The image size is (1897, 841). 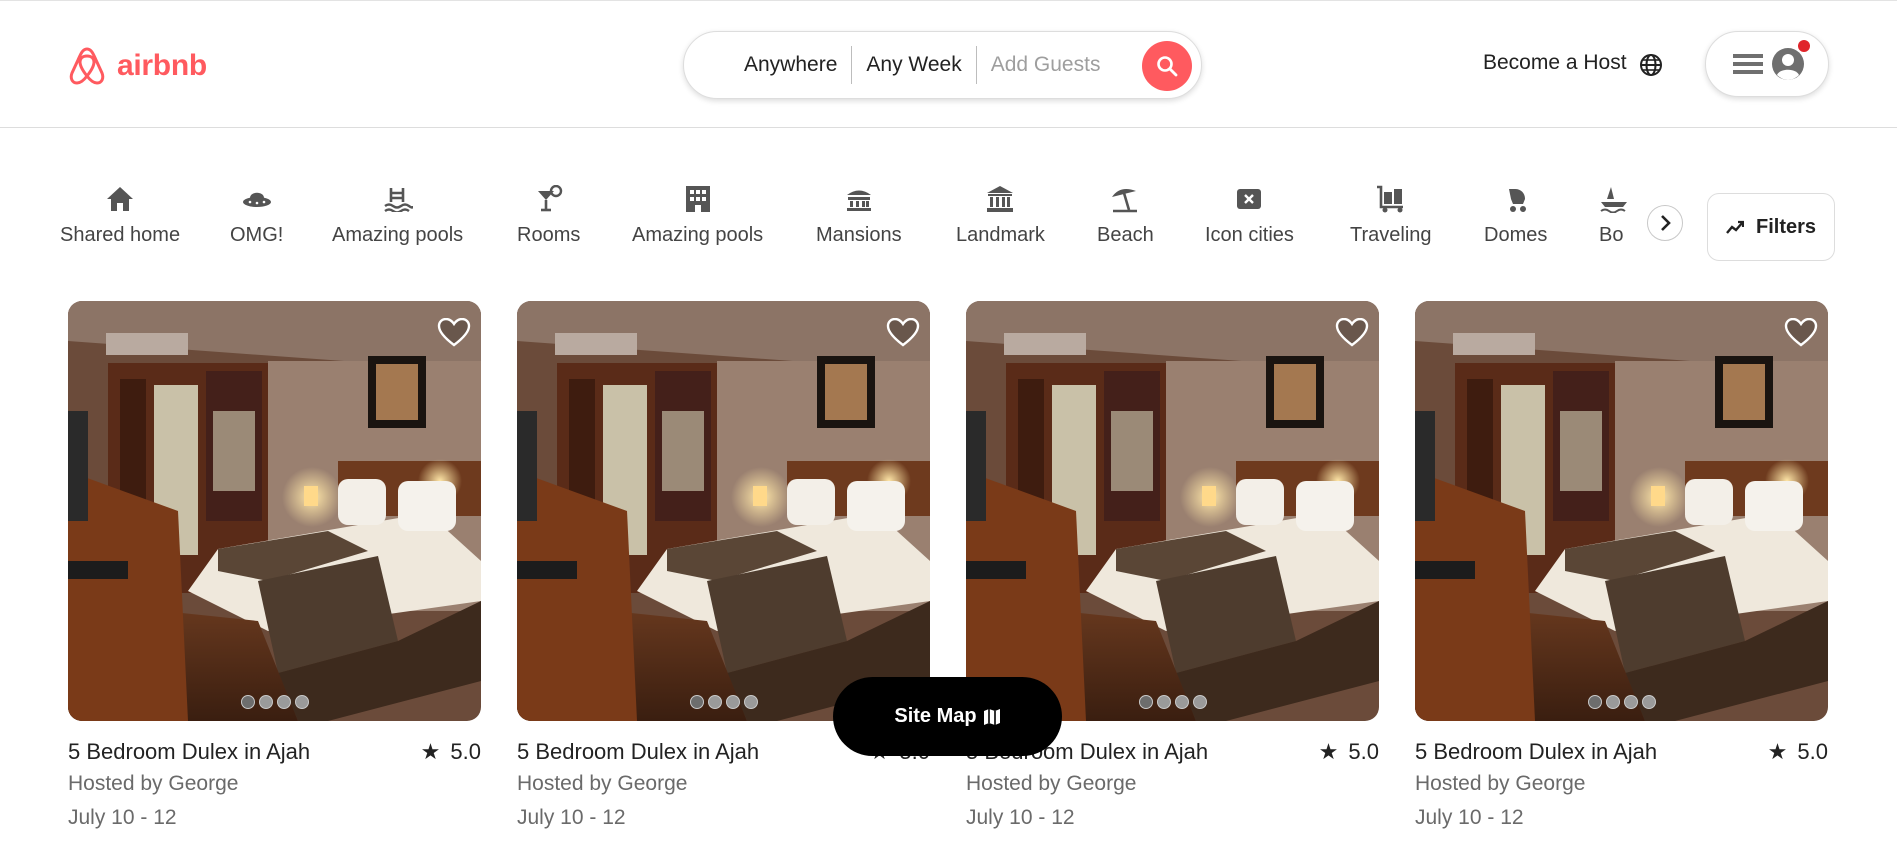 What do you see at coordinates (120, 199) in the screenshot?
I see `home-icon` at bounding box center [120, 199].